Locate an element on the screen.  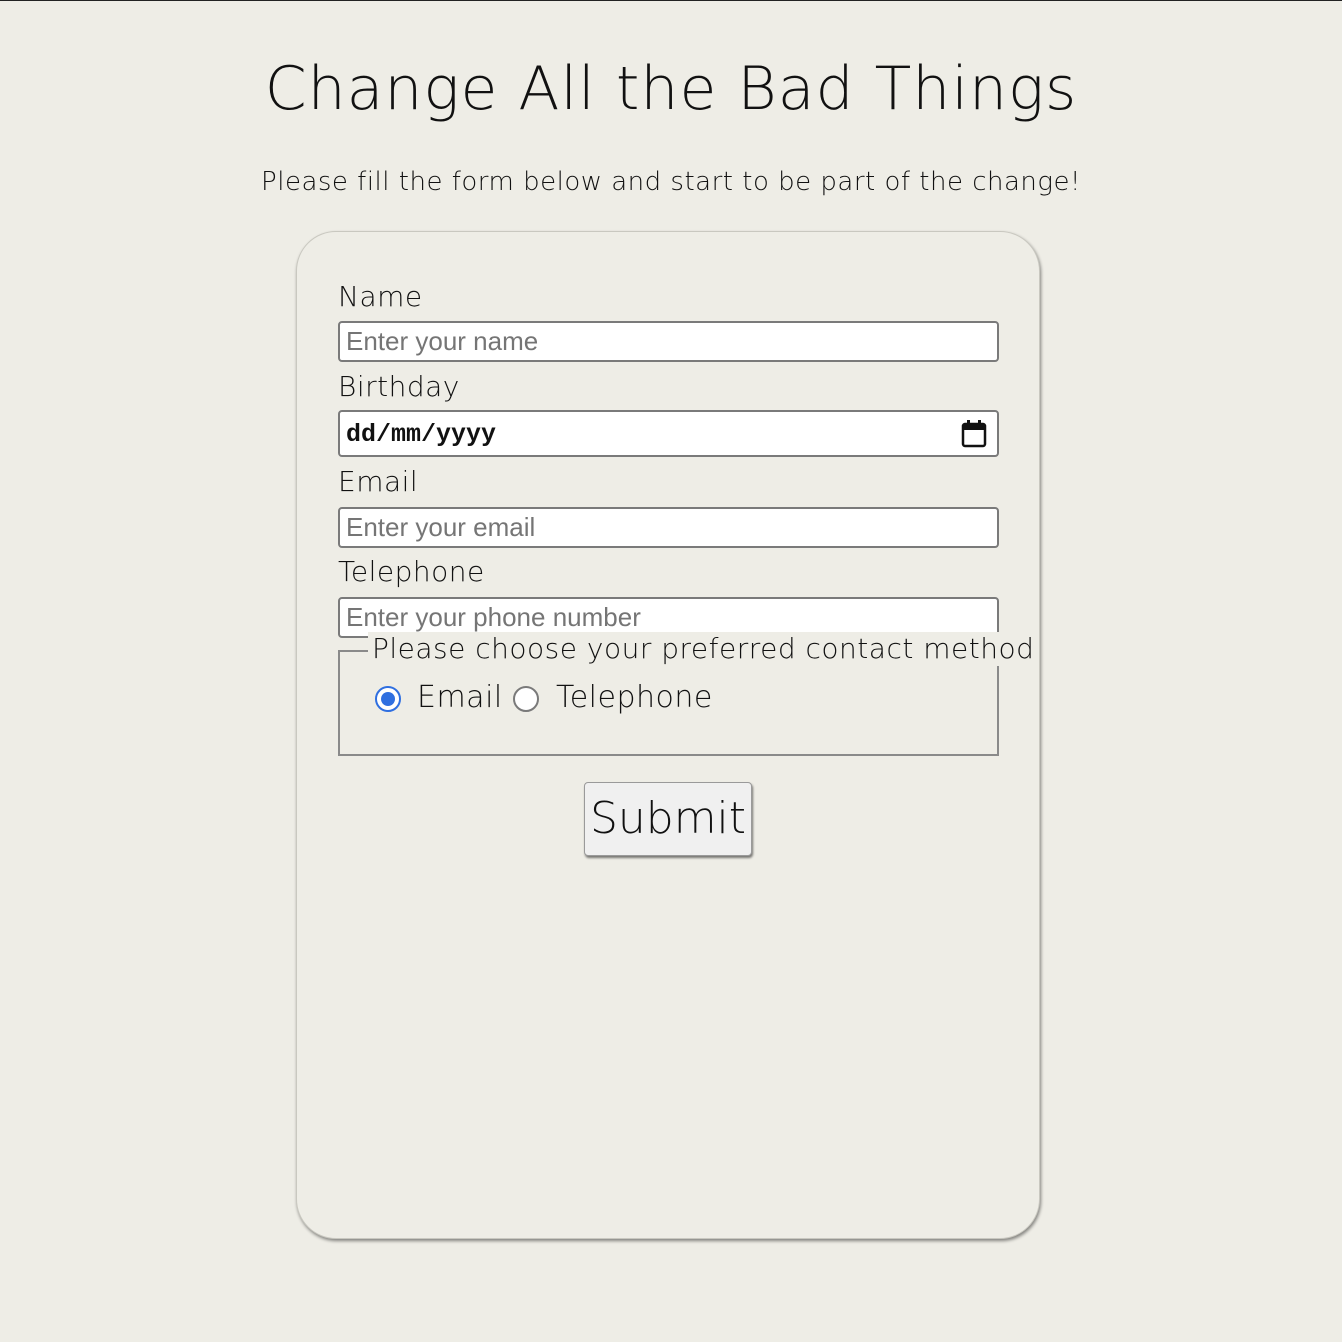
page-title: Change All the Bad Things is located at coordinates (671, 89).